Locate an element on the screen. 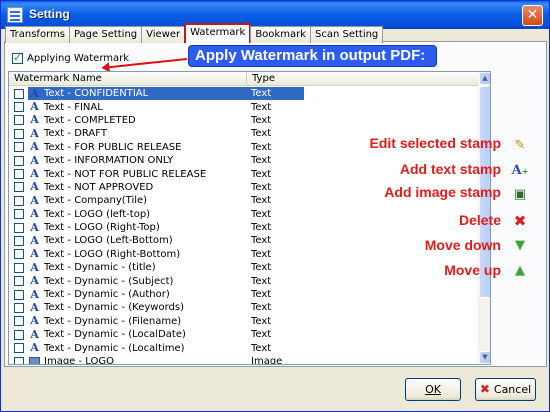 The image size is (550, 412). label-add-image-stamp: Add image stamp is located at coordinates (442, 192).